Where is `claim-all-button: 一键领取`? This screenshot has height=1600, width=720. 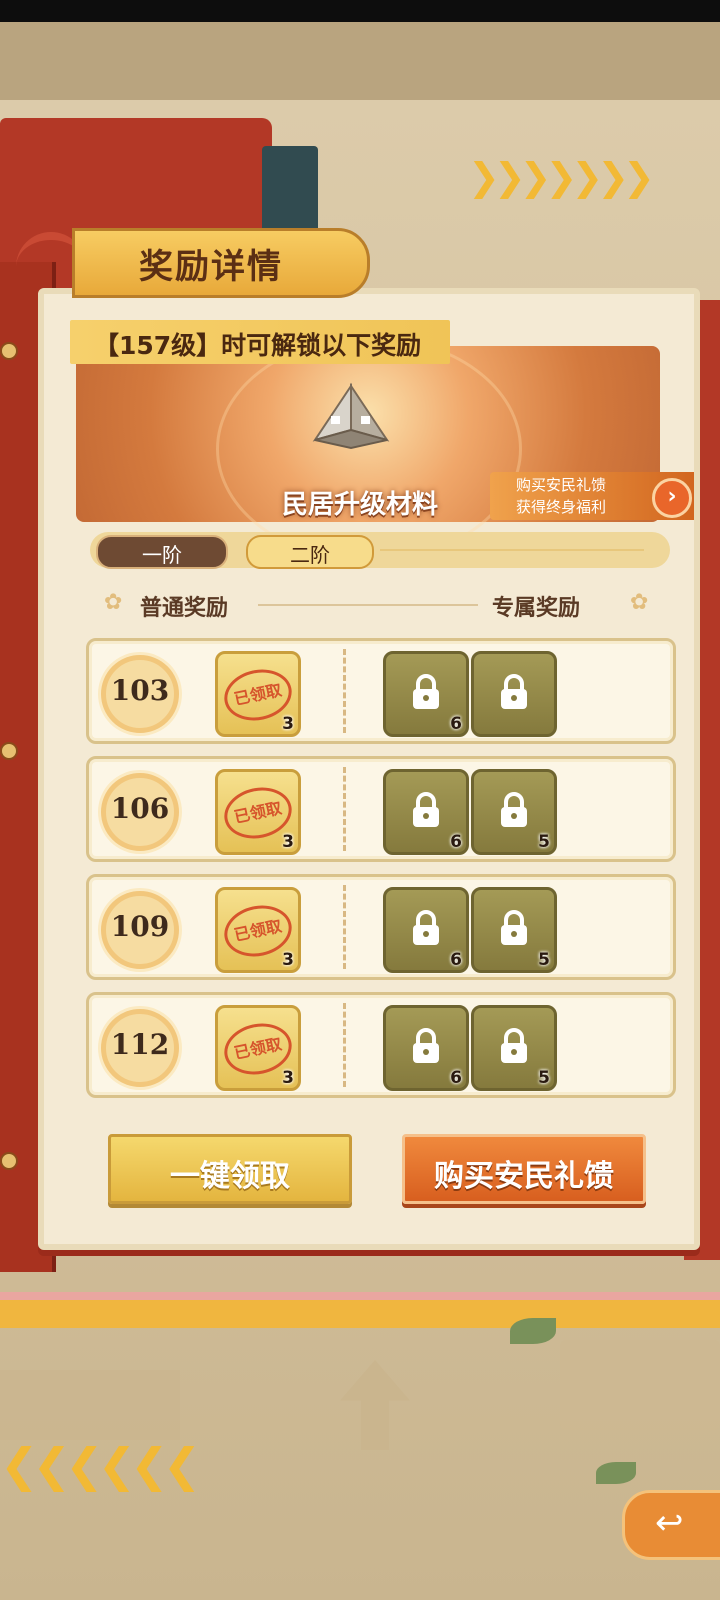
claim-all-button: 一键领取 is located at coordinates (230, 1169).